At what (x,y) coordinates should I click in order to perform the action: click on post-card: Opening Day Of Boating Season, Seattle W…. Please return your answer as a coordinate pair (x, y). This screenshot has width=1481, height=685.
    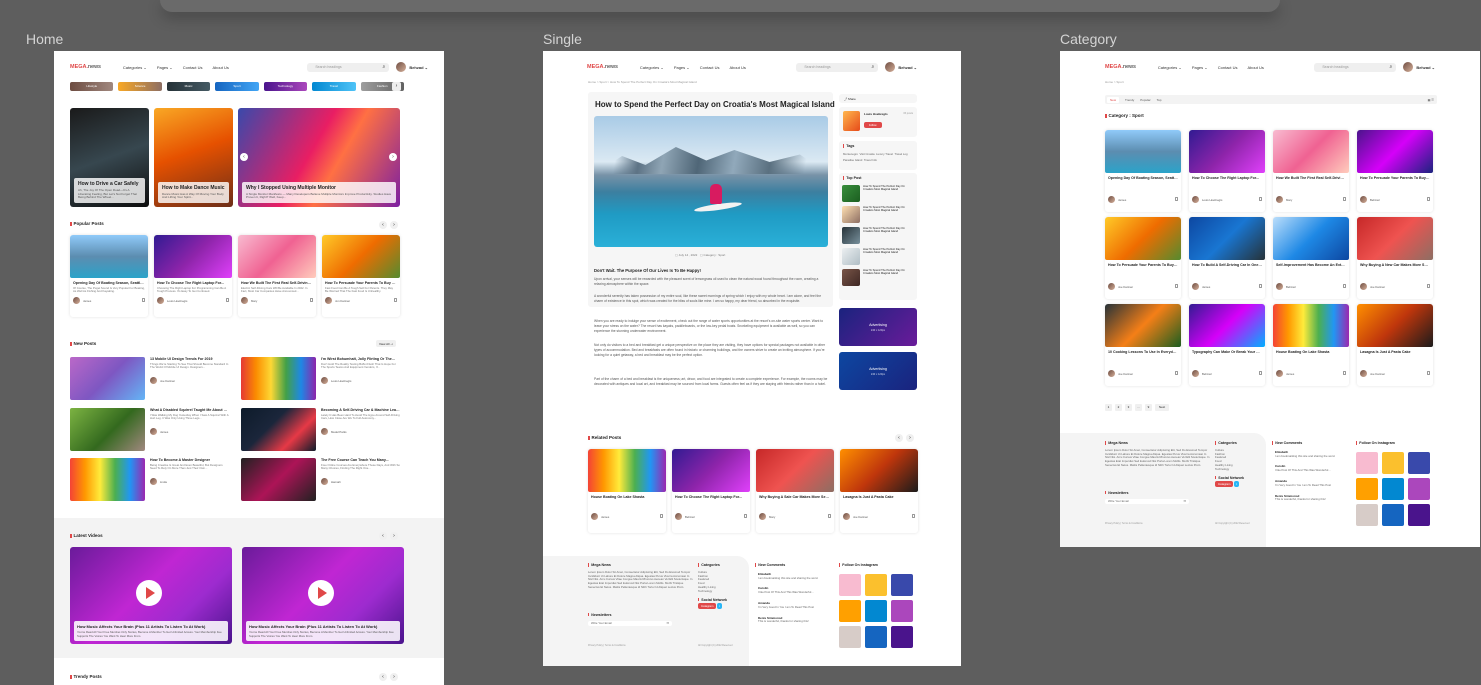
    Looking at the image, I should click on (109, 276).